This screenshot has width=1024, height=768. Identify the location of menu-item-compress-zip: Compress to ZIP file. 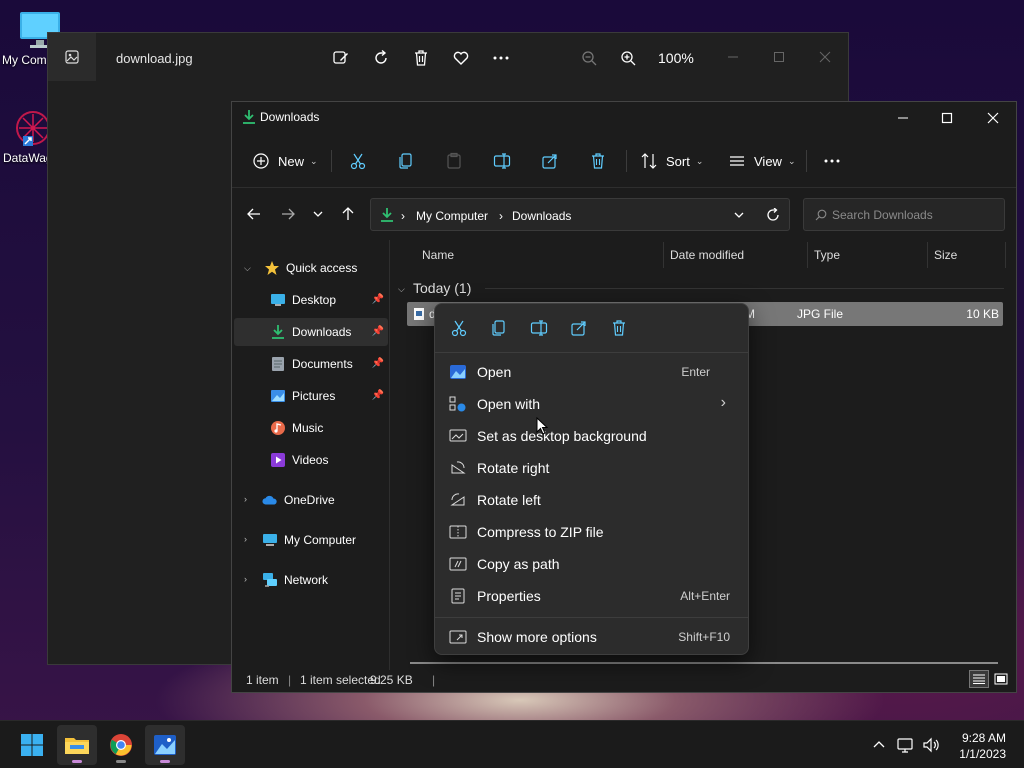
(591, 532).